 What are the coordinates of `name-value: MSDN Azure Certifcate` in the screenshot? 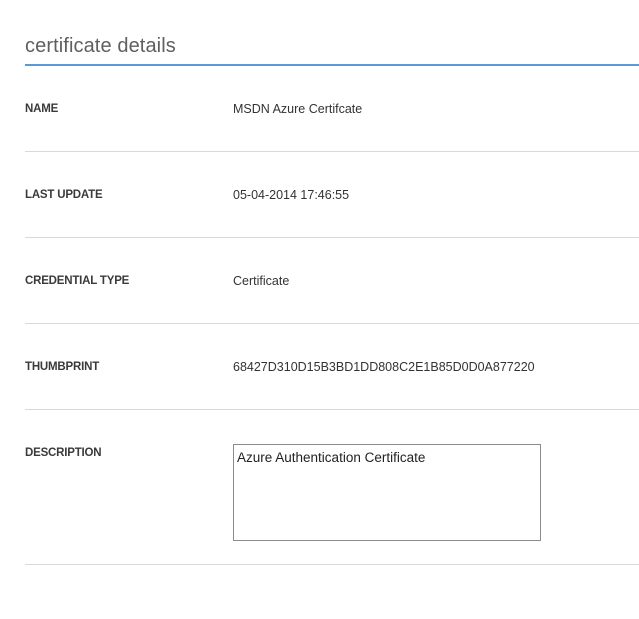 It's located at (298, 109).